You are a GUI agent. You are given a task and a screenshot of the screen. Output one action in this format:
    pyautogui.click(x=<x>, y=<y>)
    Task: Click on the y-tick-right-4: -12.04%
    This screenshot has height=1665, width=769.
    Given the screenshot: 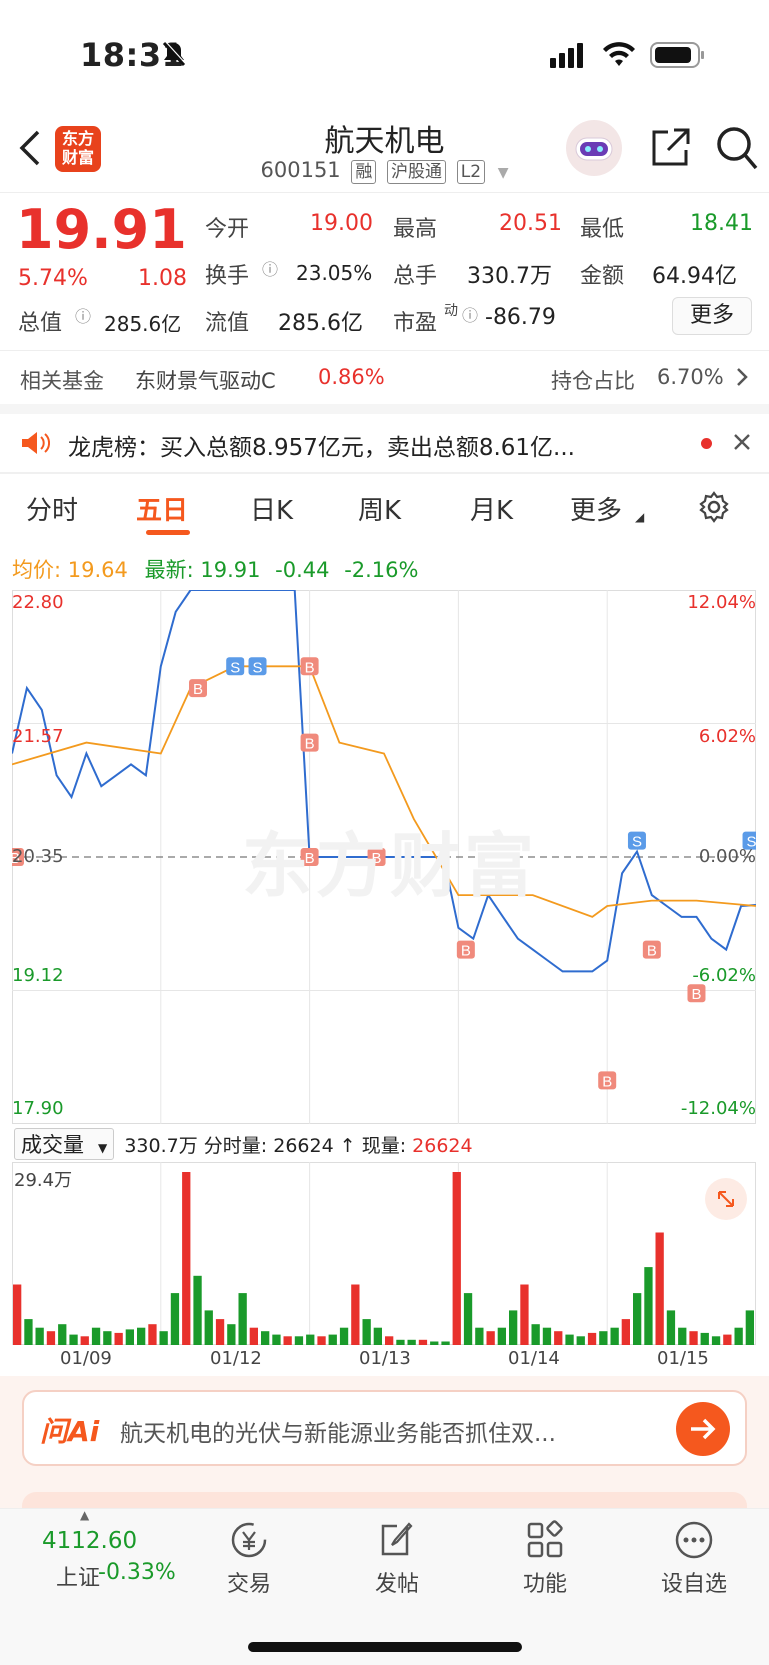 What is the action you would take?
    pyautogui.click(x=718, y=1108)
    